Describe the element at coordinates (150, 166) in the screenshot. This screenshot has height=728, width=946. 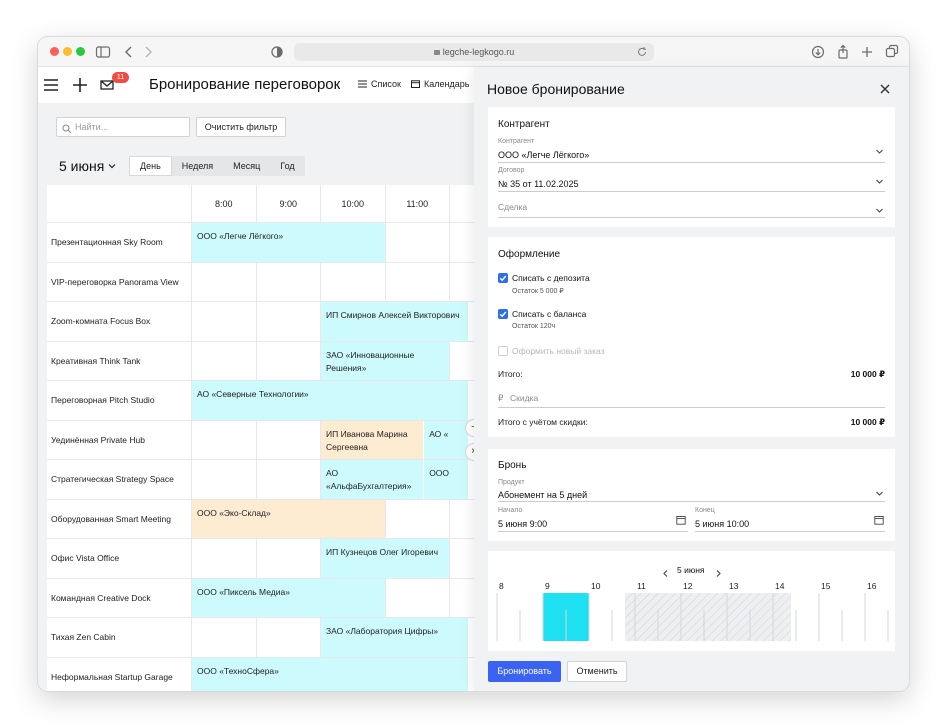
I see `view-tab-0: День` at that location.